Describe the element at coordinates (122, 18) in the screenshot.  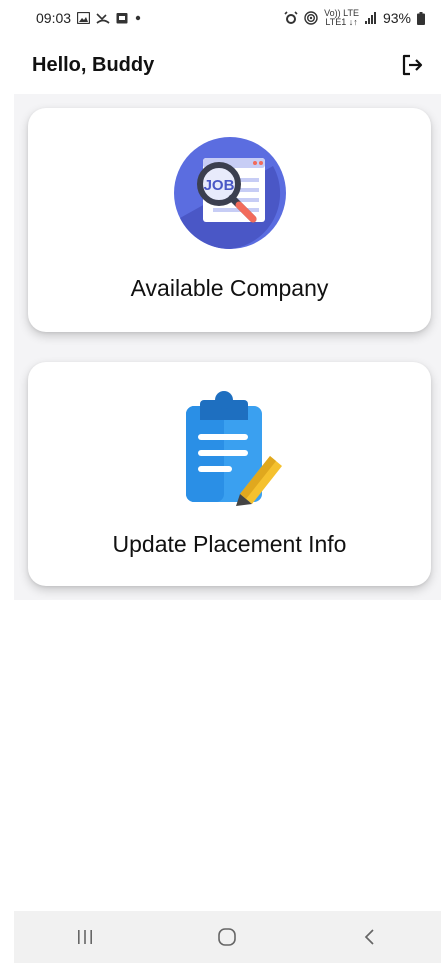
I see `notification-box-icon` at that location.